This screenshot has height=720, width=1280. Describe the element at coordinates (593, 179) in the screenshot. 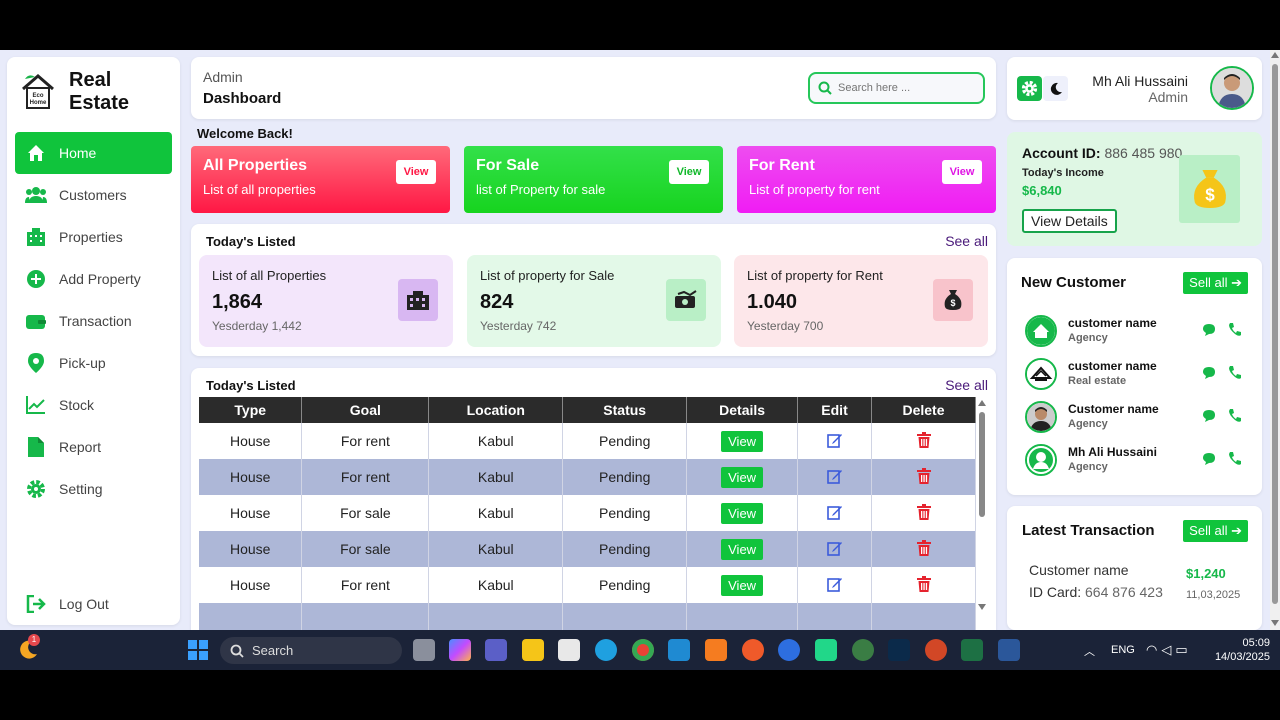

I see `summary-card-for-sale: For Sale list of Property for sale View` at that location.